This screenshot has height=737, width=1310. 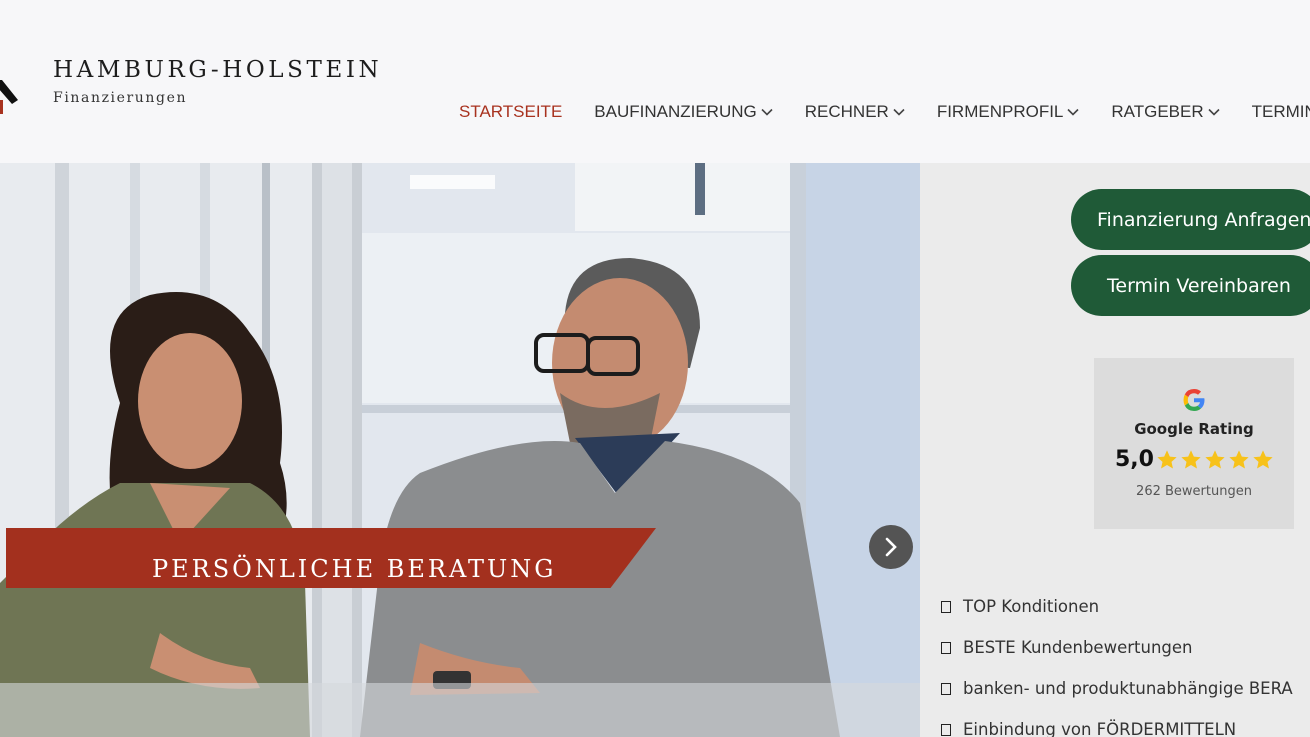 I want to click on slider-next-button, so click(x=891, y=547).